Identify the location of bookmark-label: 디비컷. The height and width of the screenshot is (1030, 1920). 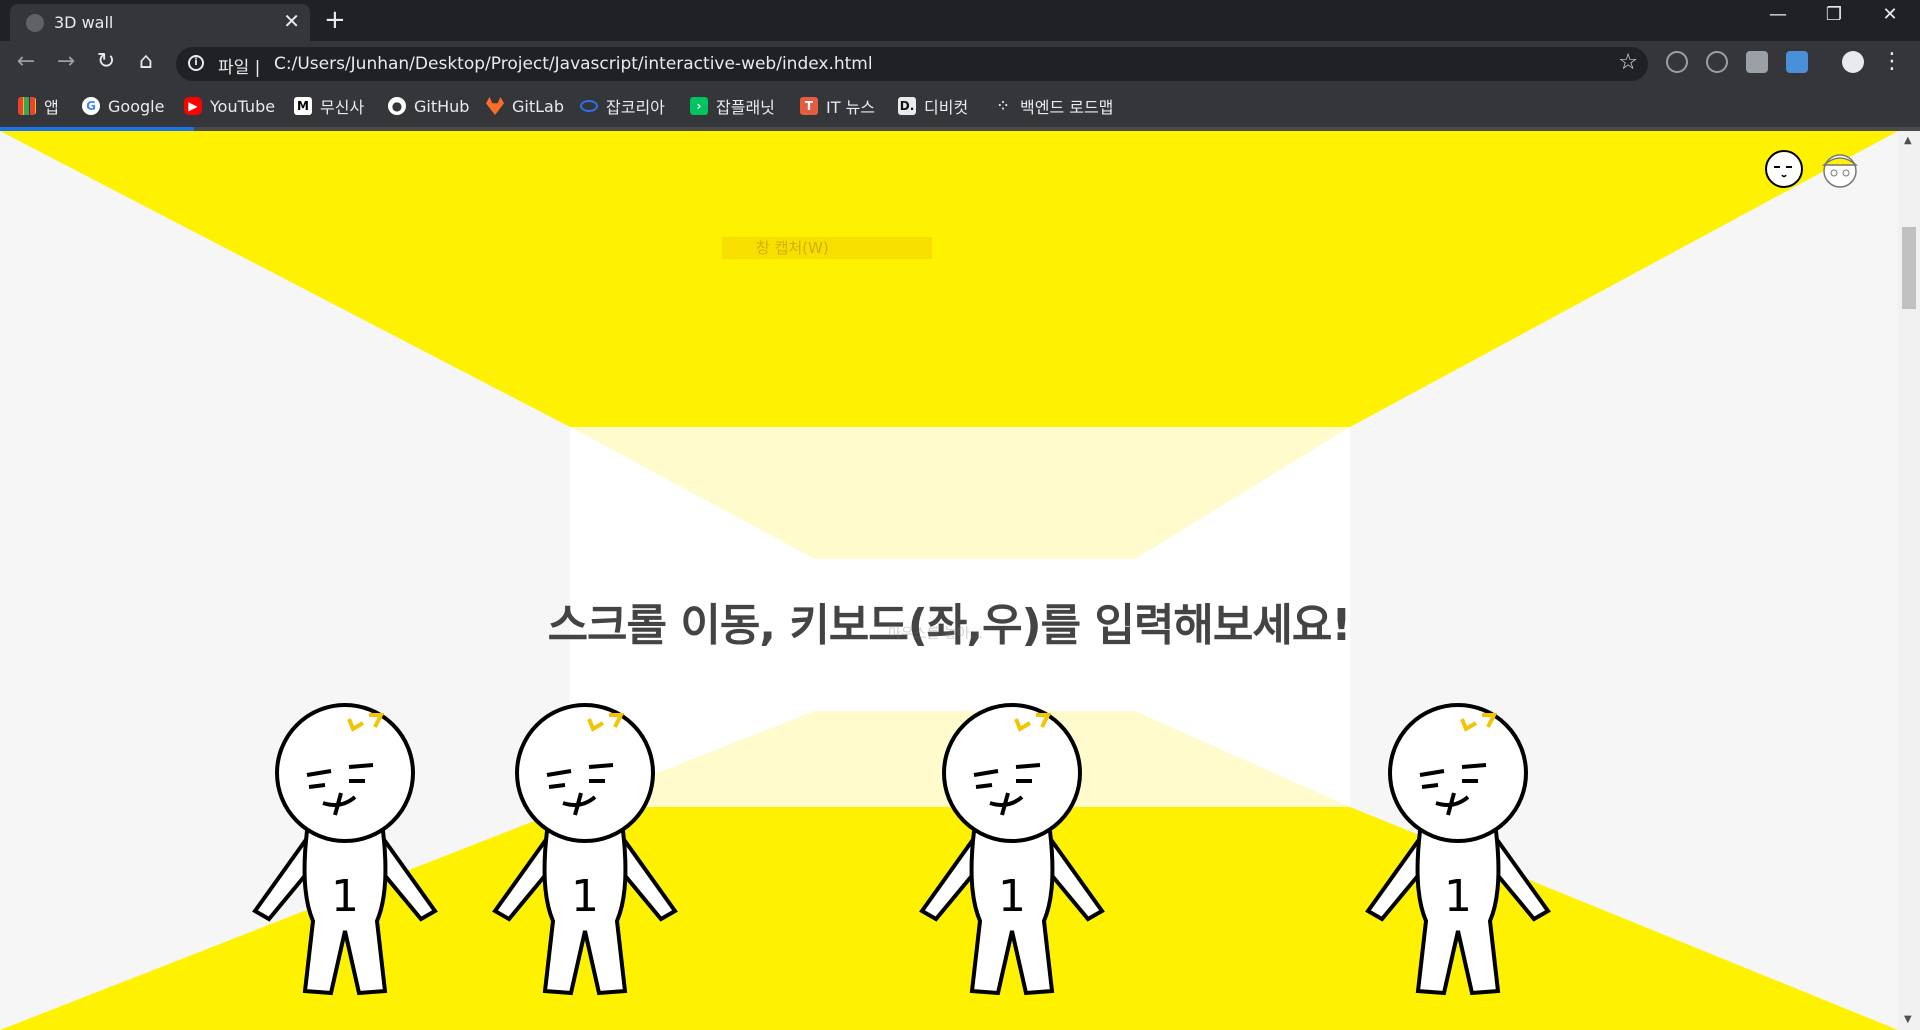
(946, 107).